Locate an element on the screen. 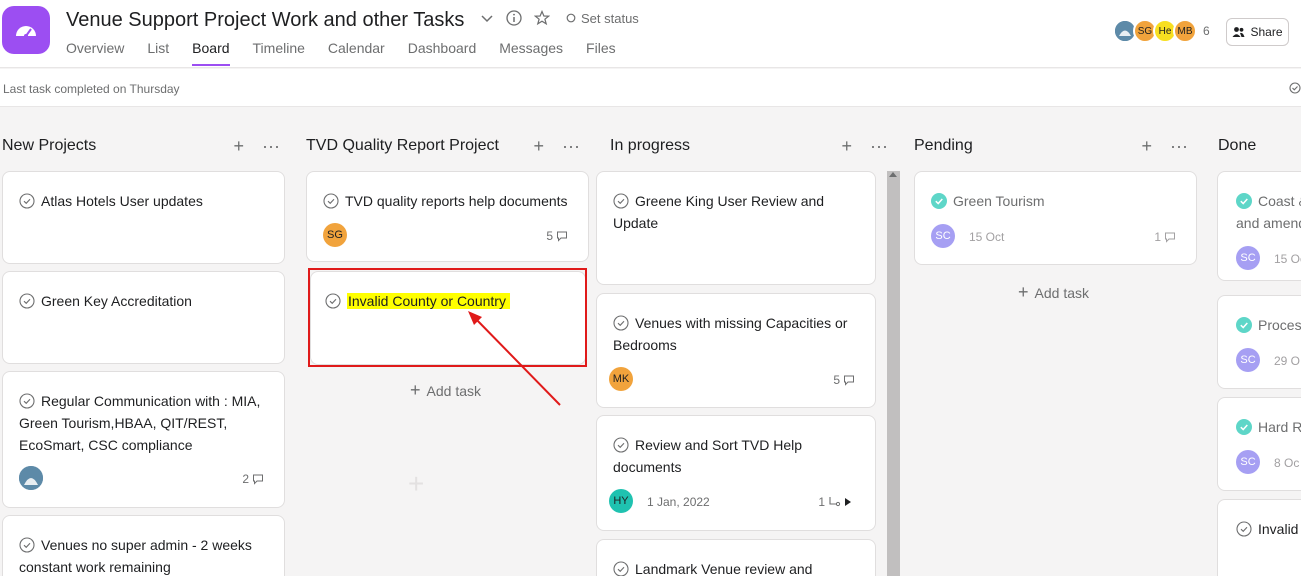 Image resolution: width=1301 pixels, height=576 pixels. task-card: Green Key Accreditation is located at coordinates (143, 317).